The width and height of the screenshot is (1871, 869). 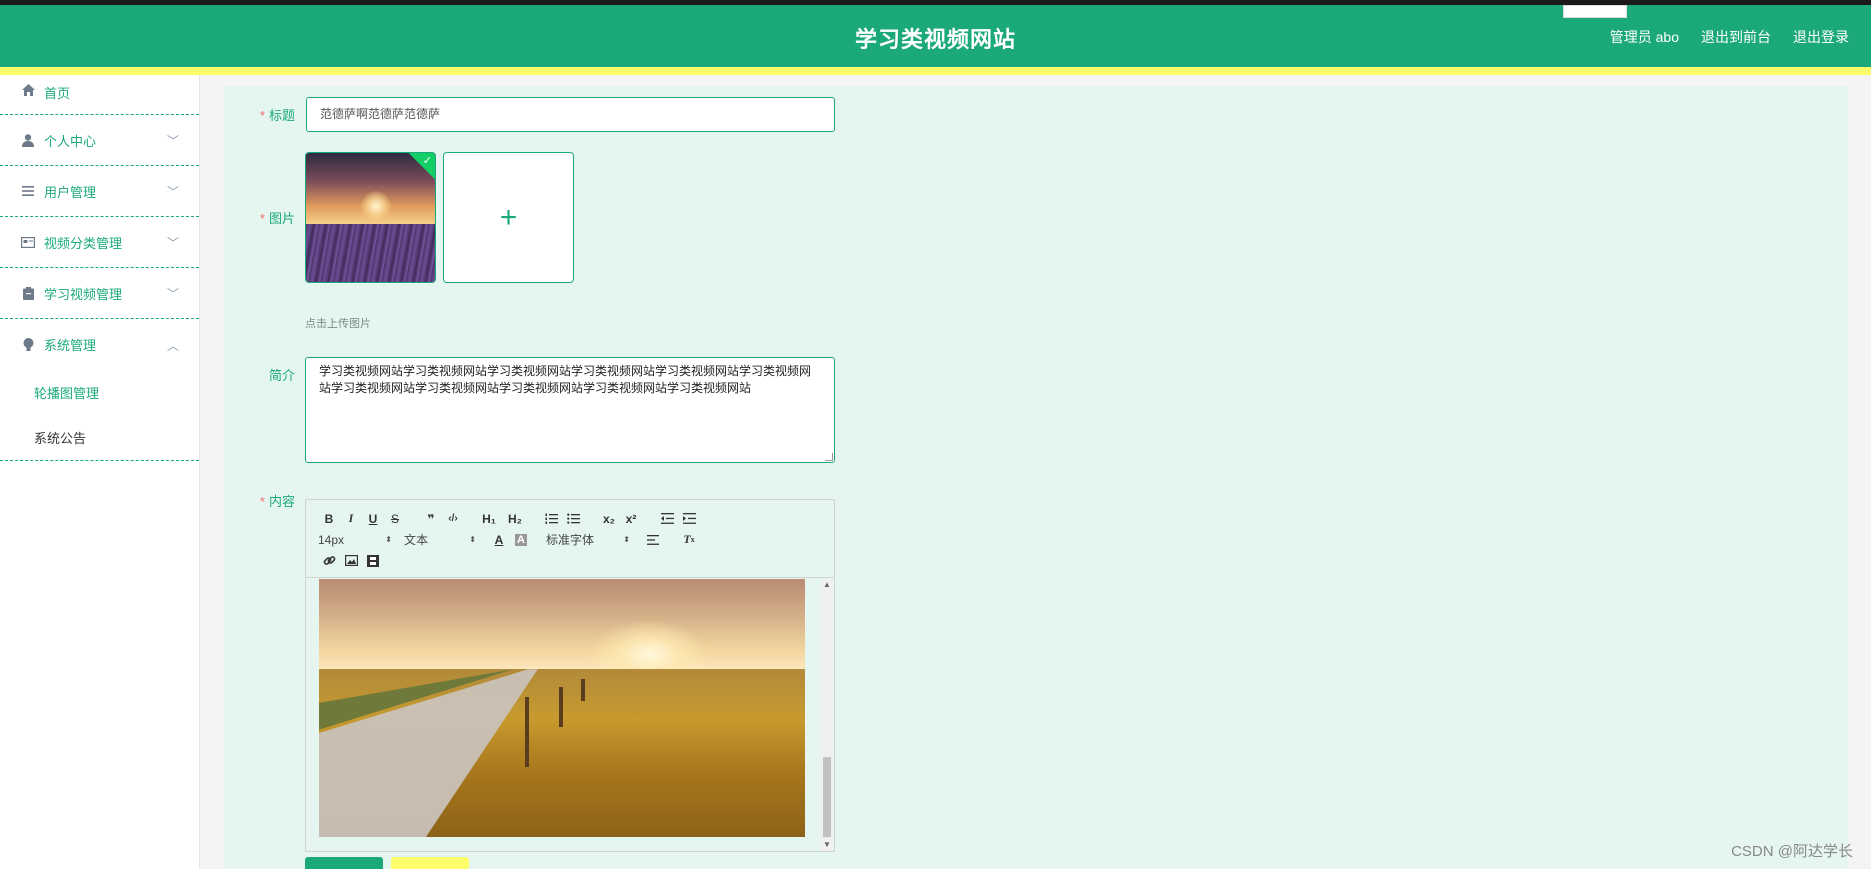 I want to click on image-icon, so click(x=351, y=561).